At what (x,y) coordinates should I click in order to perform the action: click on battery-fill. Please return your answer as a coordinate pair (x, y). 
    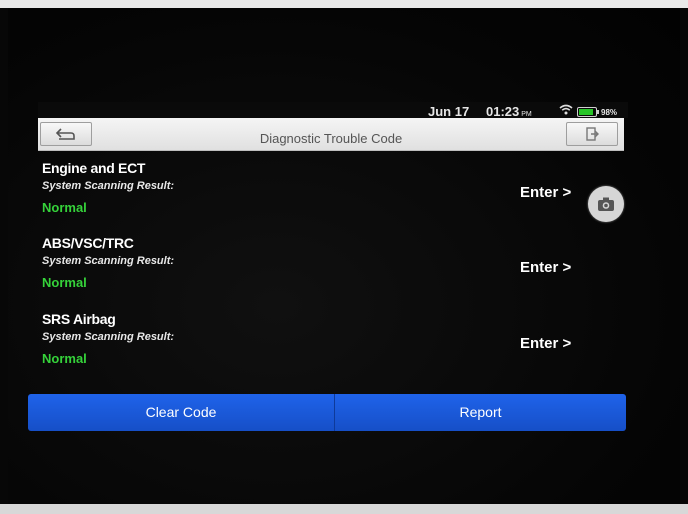
    Looking at the image, I should click on (586, 112).